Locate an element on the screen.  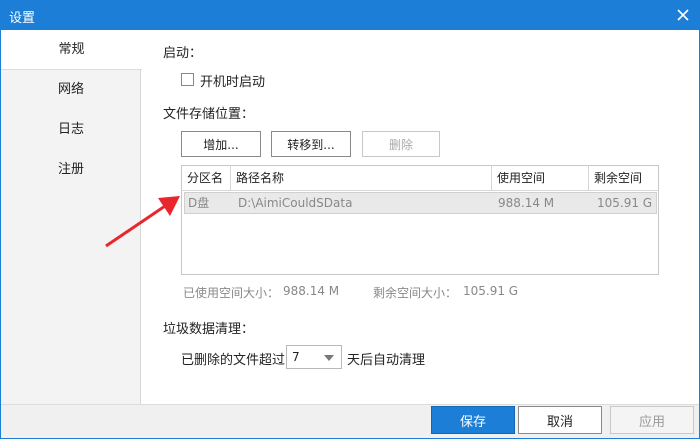
sidebar-item-log: 日志 is located at coordinates (71, 130).